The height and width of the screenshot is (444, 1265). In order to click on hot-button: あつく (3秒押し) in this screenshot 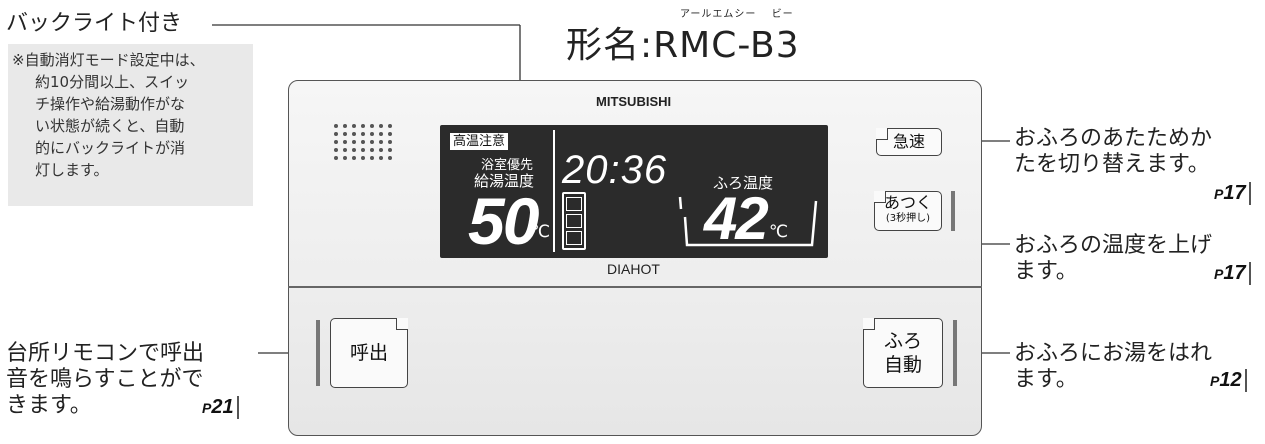, I will do `click(908, 211)`.